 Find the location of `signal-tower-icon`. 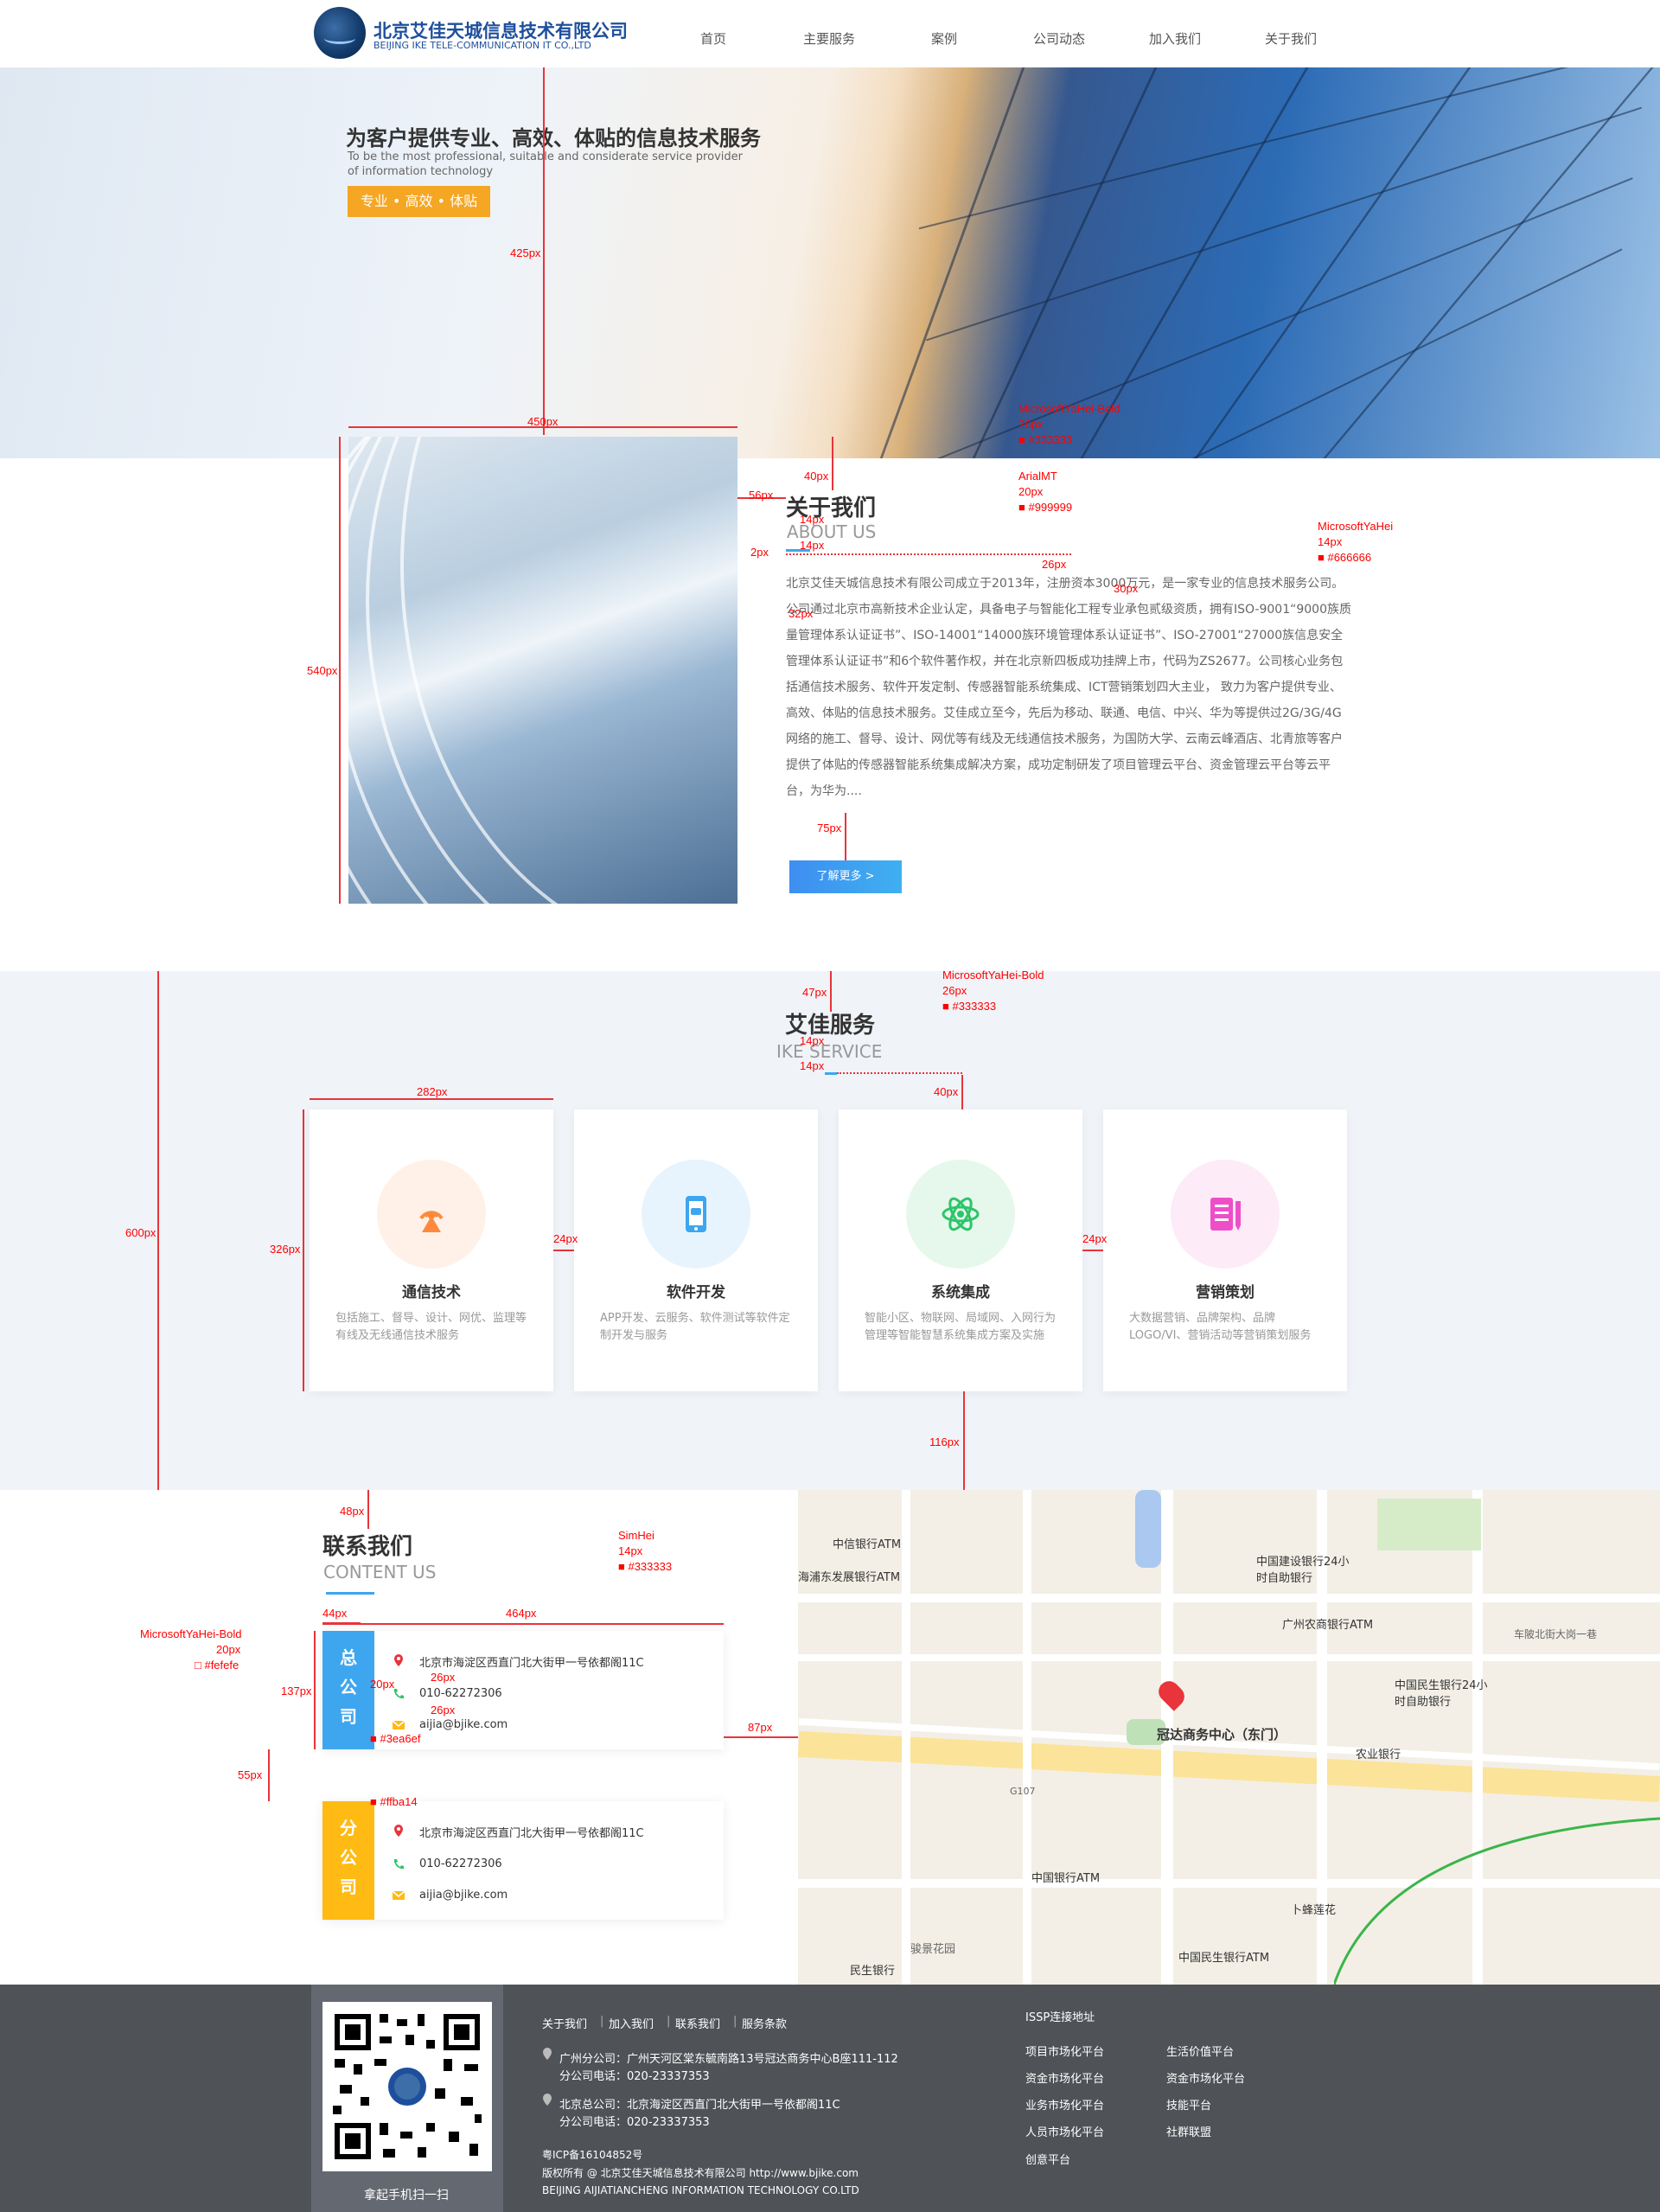

signal-tower-icon is located at coordinates (431, 1221).